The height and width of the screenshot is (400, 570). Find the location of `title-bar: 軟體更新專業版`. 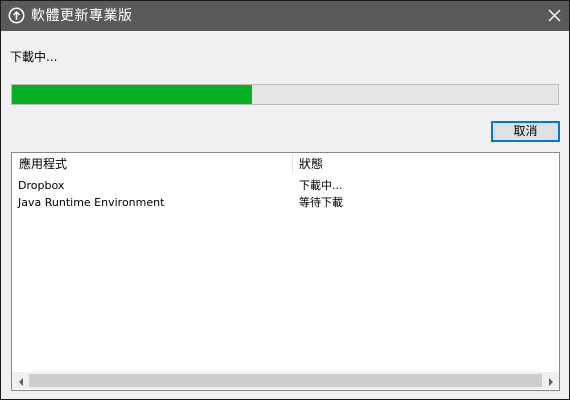

title-bar: 軟體更新專業版 is located at coordinates (285, 16).